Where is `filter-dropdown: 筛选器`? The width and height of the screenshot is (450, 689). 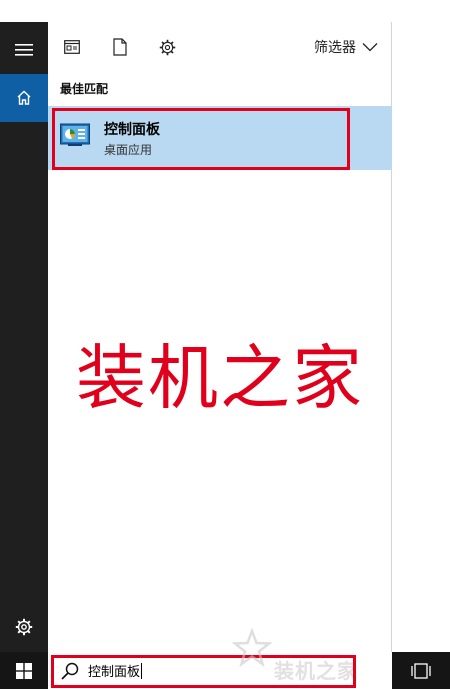
filter-dropdown: 筛选器 is located at coordinates (346, 47).